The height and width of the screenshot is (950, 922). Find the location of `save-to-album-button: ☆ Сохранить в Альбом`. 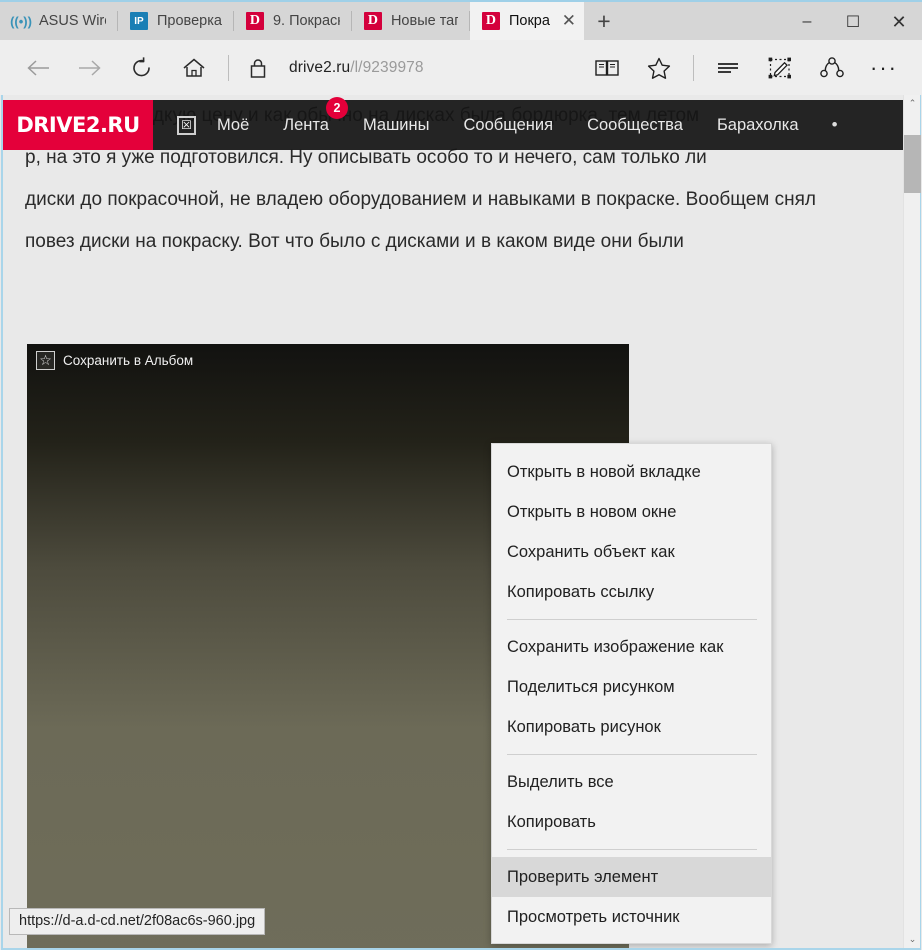

save-to-album-button: ☆ Сохранить в Альбом is located at coordinates (114, 360).